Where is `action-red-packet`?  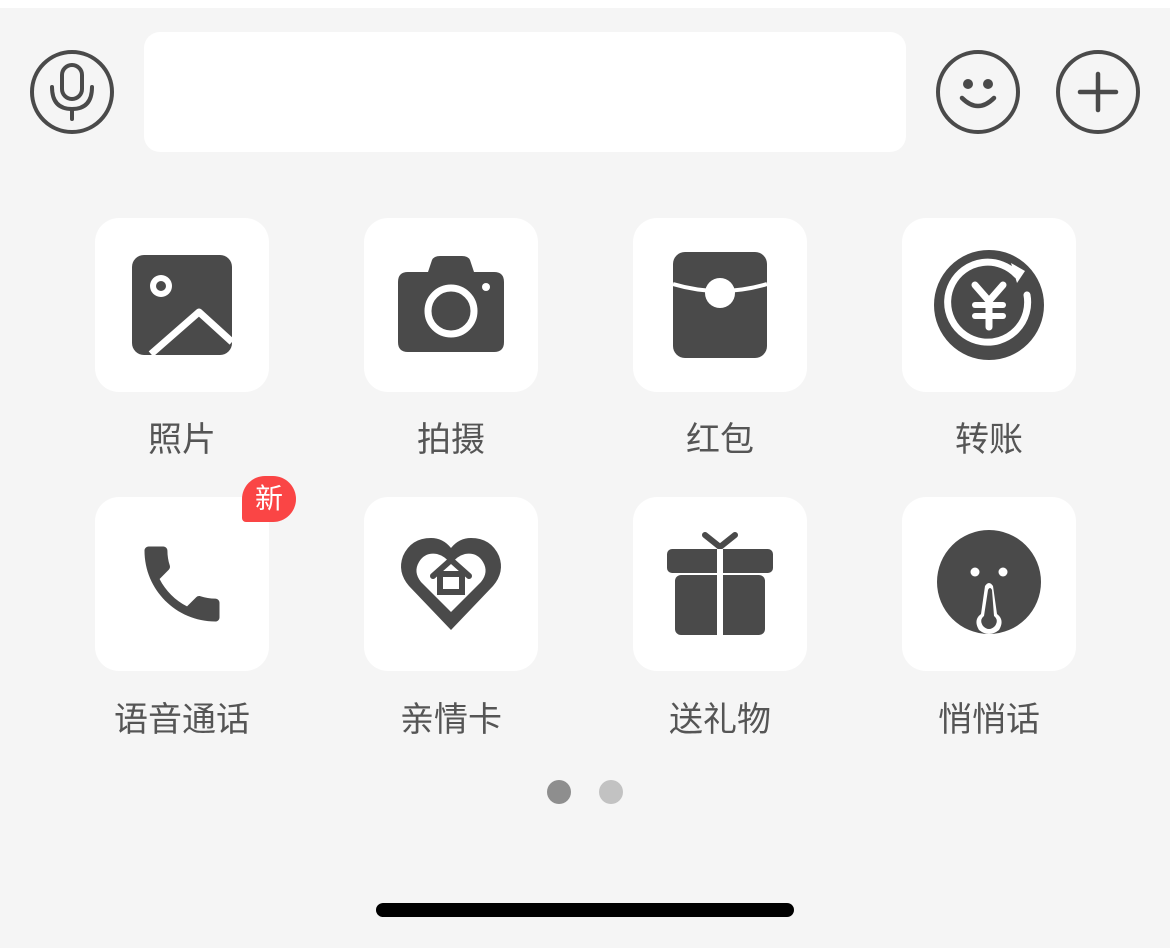 action-red-packet is located at coordinates (720, 305).